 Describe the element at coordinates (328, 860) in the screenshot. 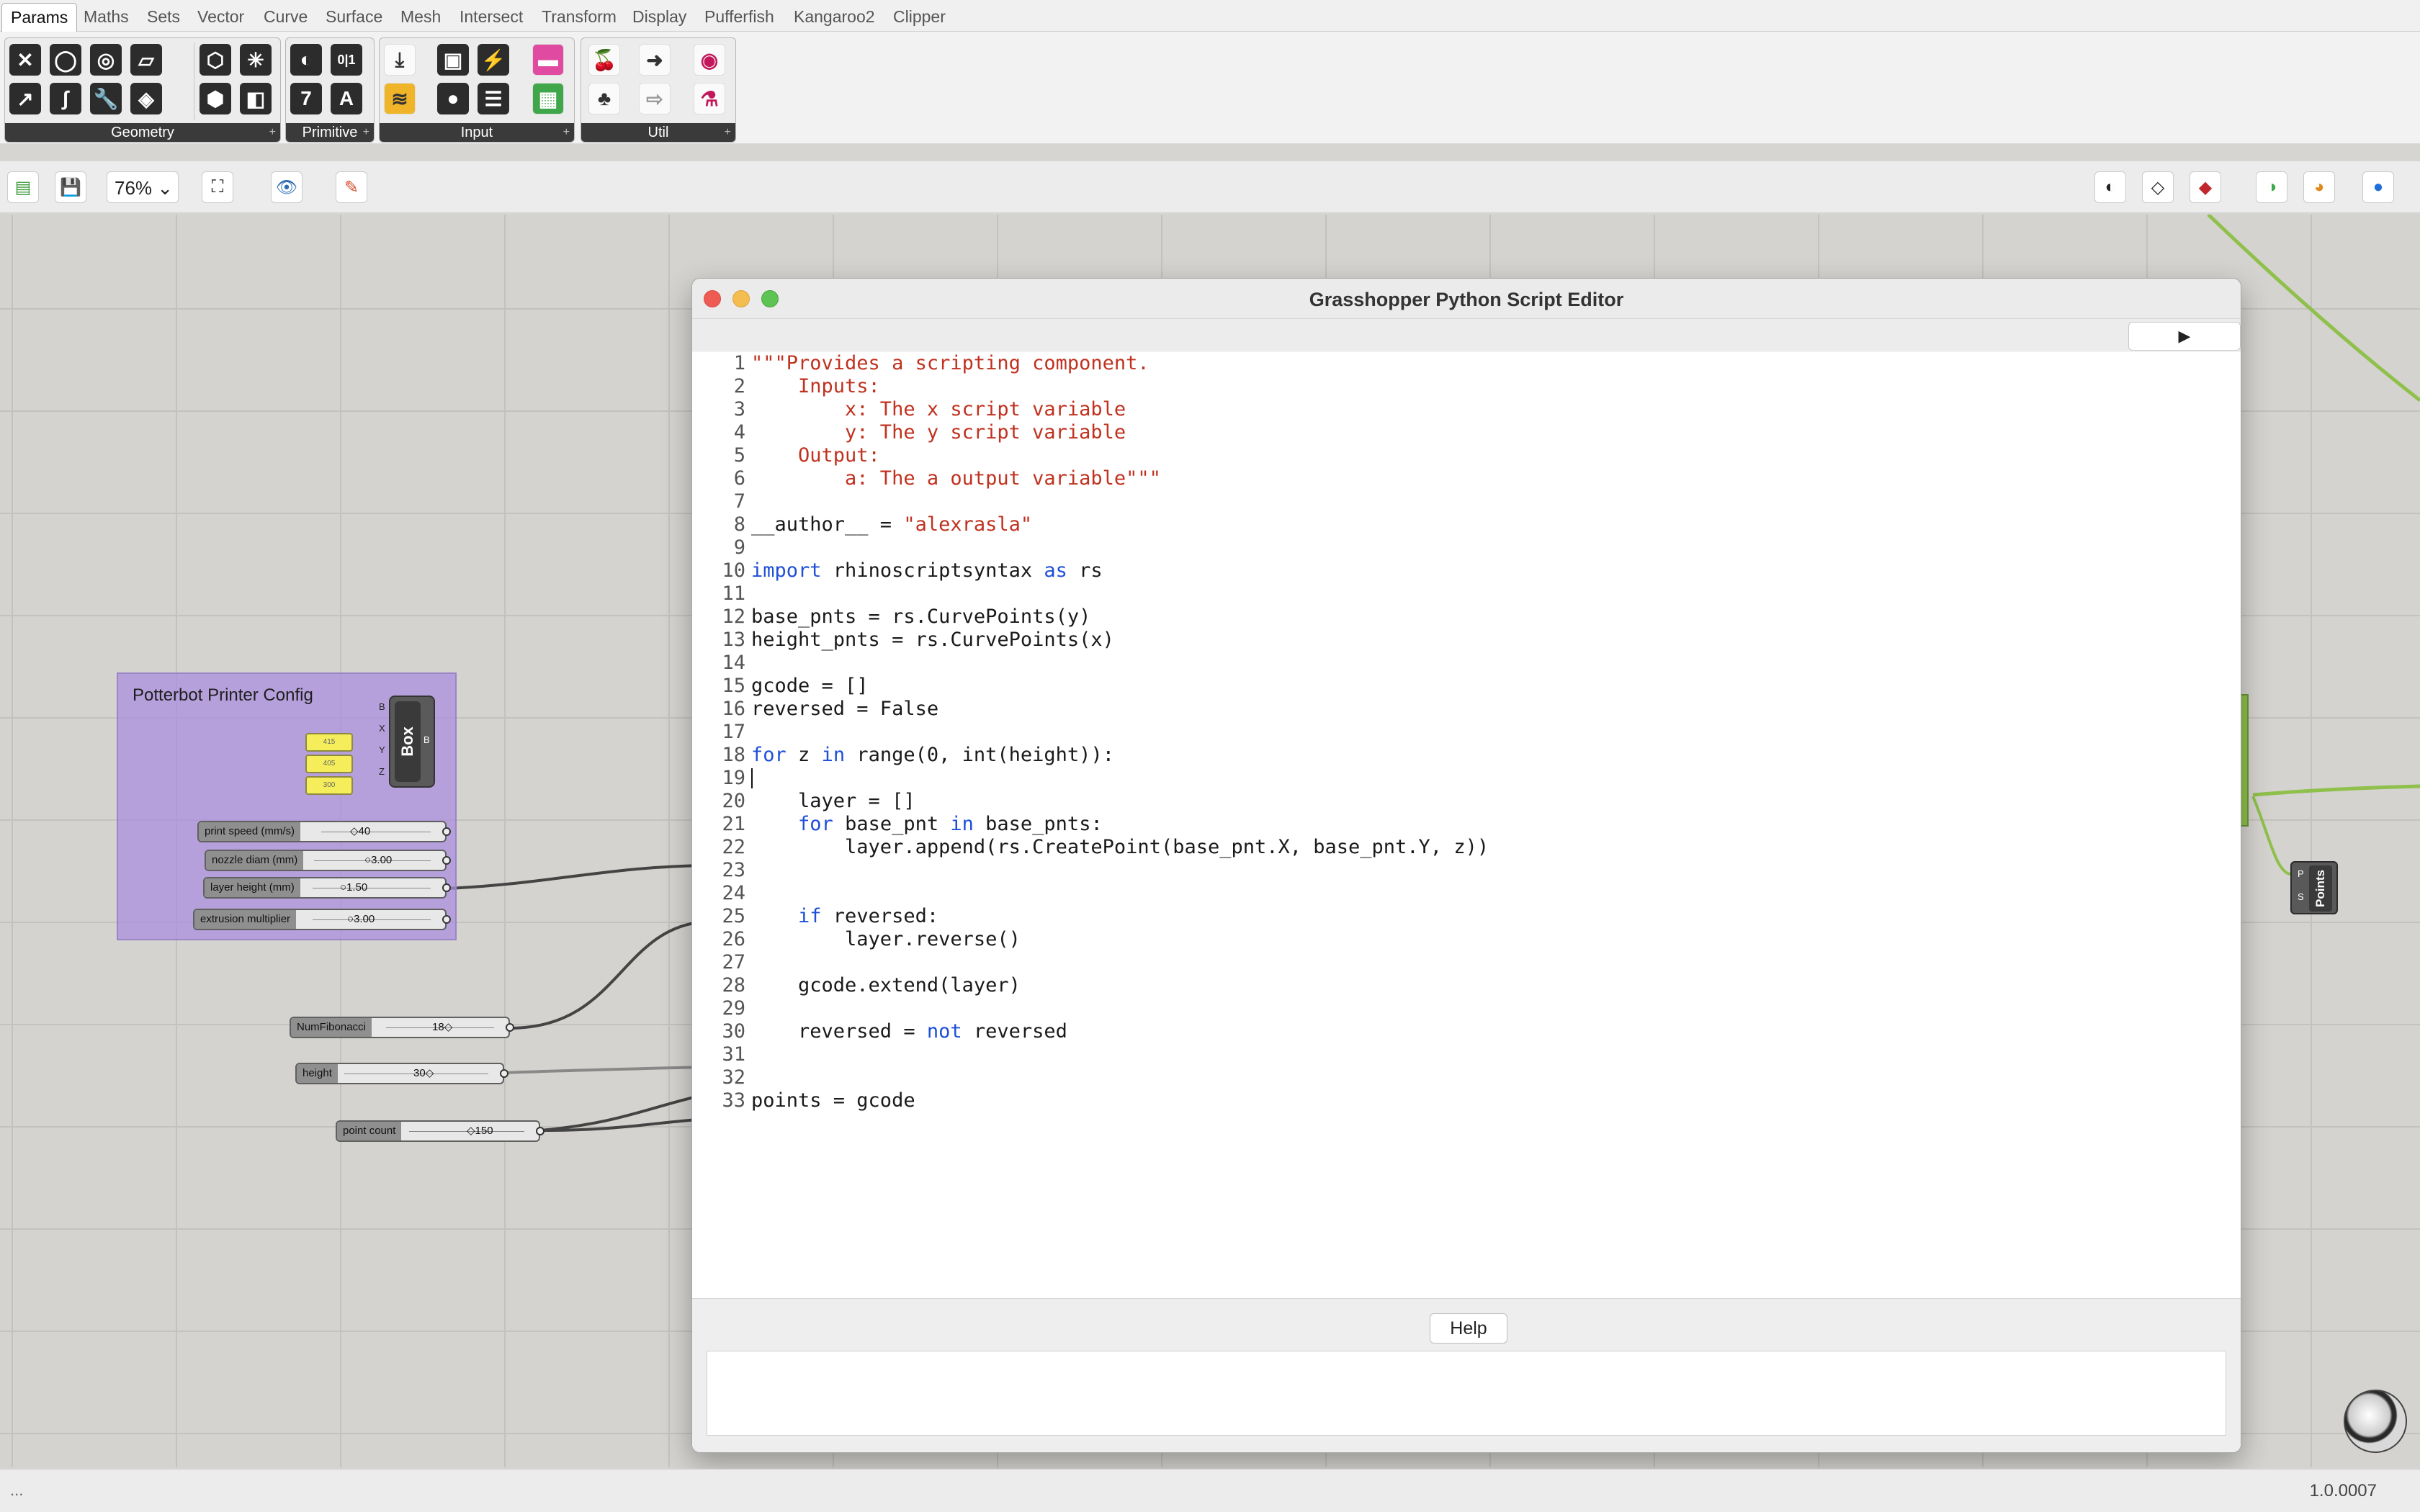

I see `slider-nozzle-diam: nozzle diam (mm) ○3.00` at that location.